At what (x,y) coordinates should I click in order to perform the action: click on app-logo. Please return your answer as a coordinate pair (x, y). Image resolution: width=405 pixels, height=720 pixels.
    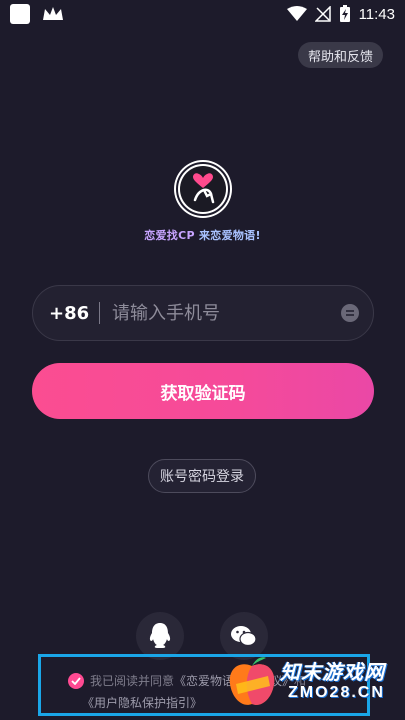
    Looking at the image, I should click on (203, 189).